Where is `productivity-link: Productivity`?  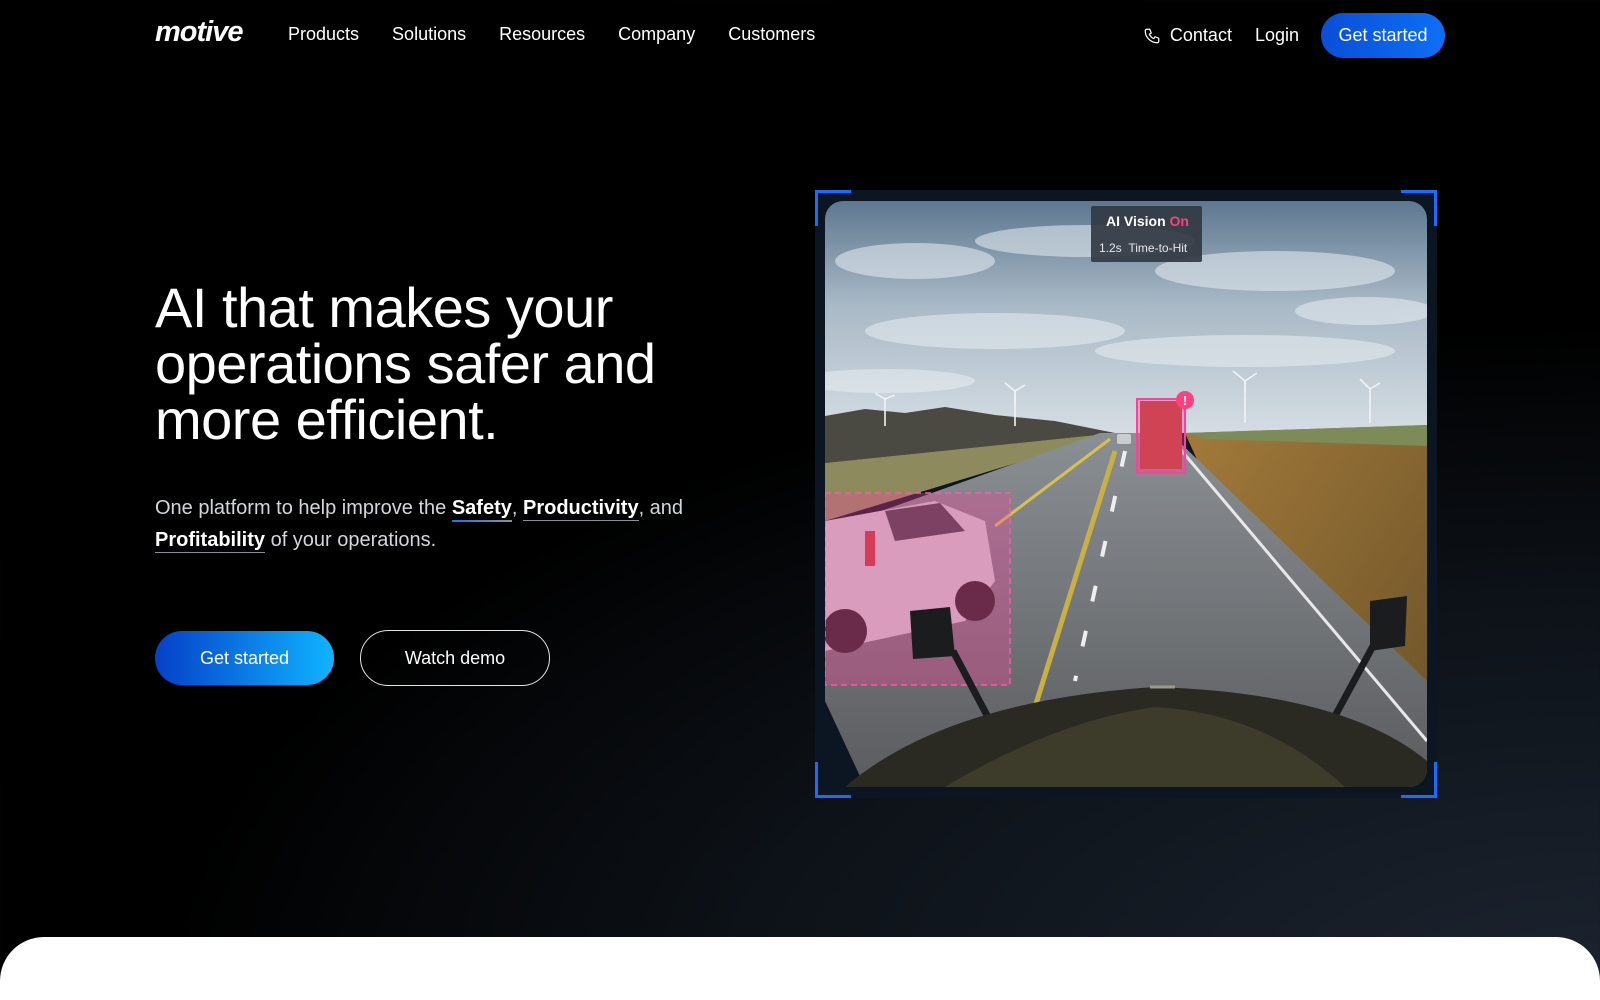
productivity-link: Productivity is located at coordinates (580, 509).